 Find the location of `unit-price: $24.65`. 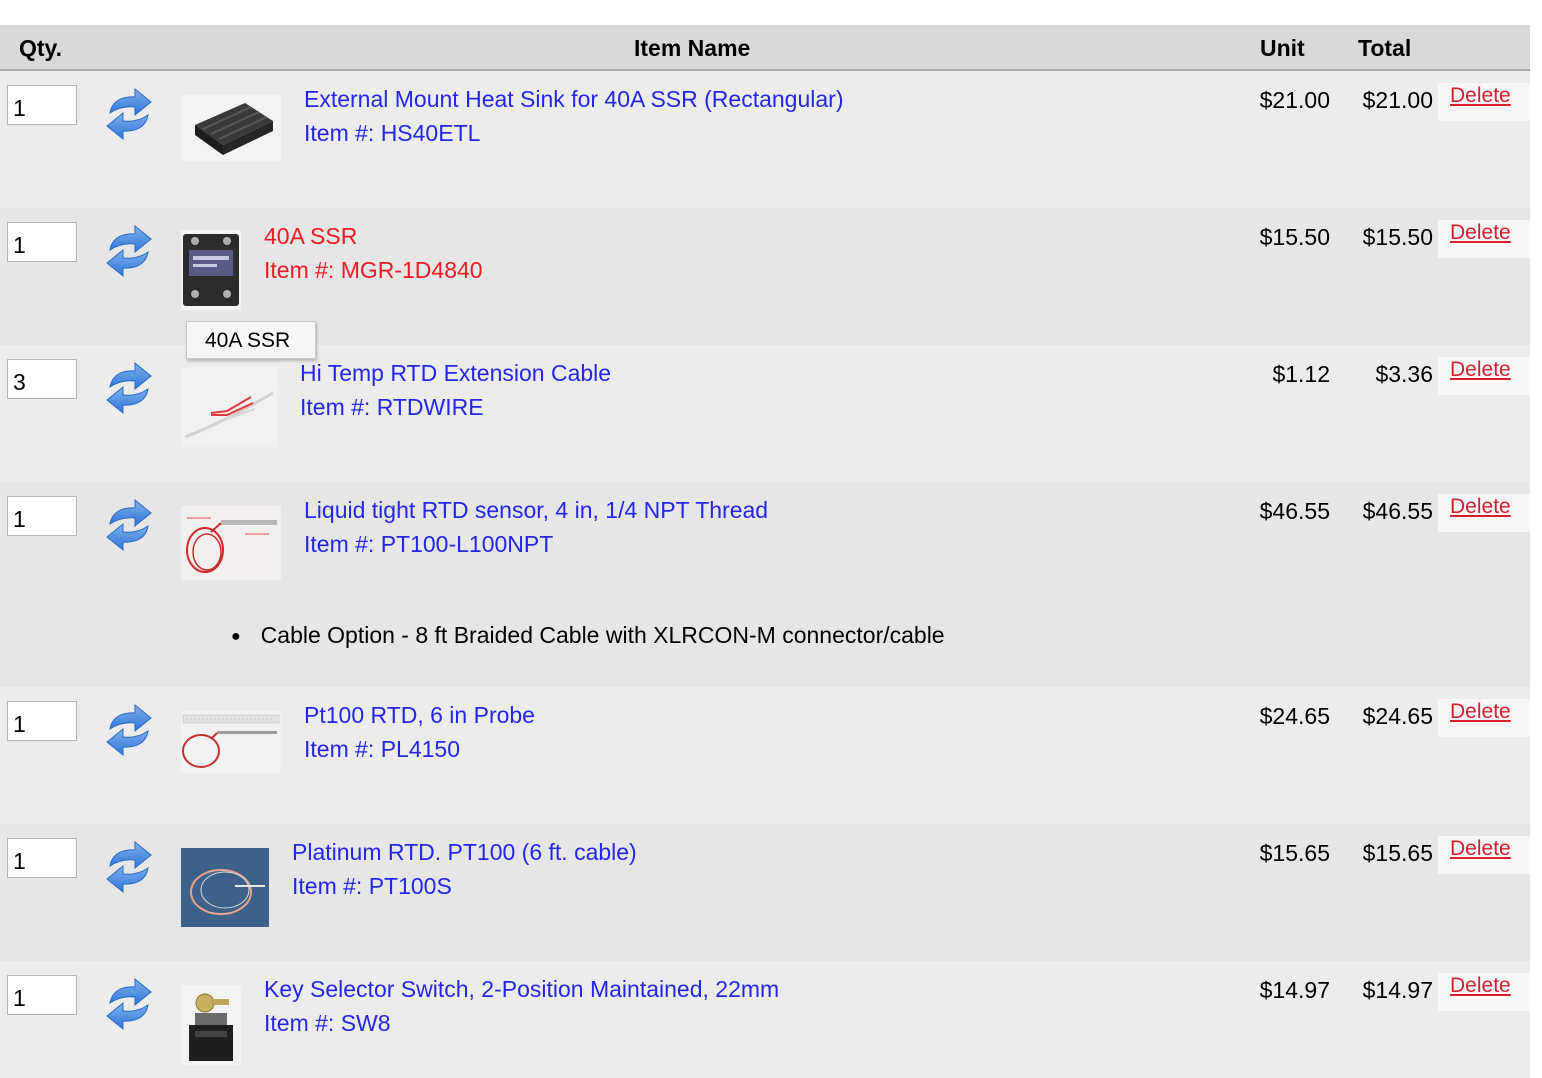

unit-price: $24.65 is located at coordinates (1294, 716).